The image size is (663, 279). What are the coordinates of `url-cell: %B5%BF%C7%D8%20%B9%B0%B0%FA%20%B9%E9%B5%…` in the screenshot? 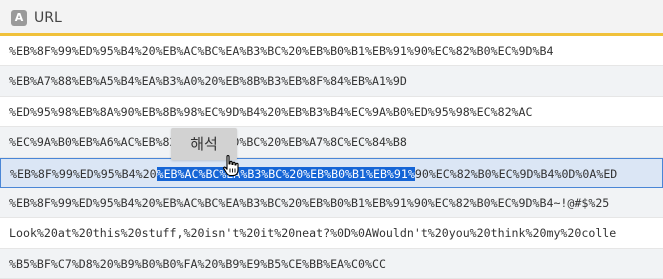 It's located at (197, 264).